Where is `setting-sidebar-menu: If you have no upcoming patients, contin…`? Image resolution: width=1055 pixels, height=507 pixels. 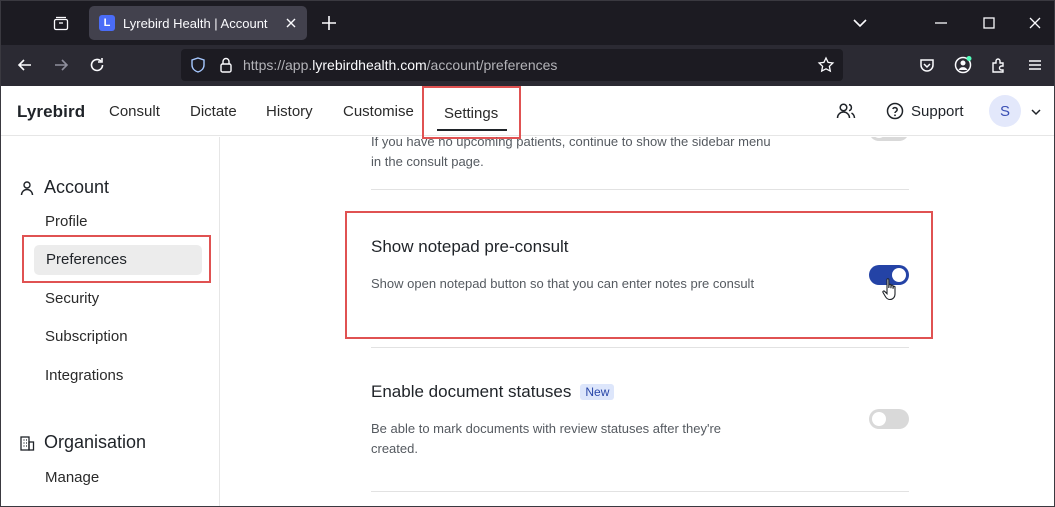
setting-sidebar-menu: If you have no upcoming patients, contin… is located at coordinates (640, 154).